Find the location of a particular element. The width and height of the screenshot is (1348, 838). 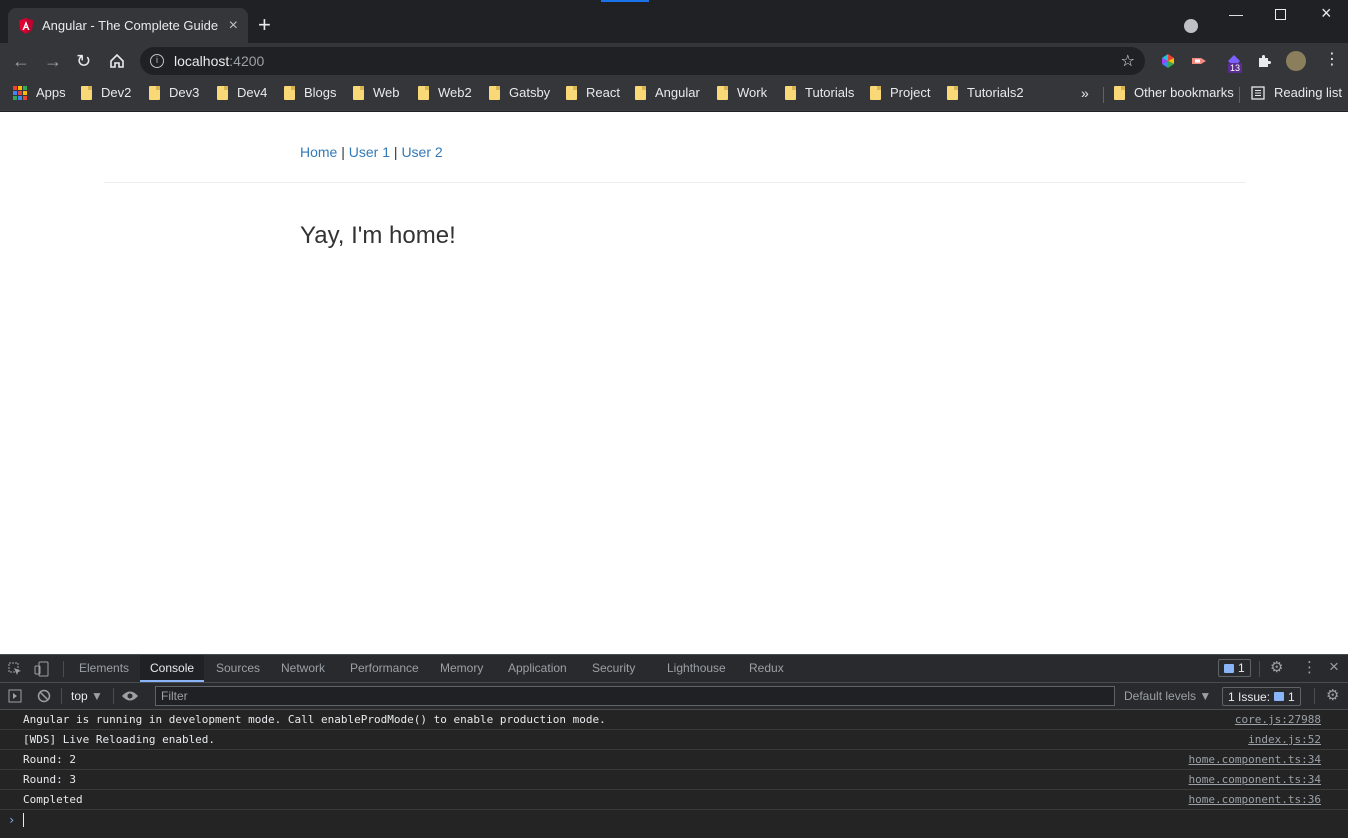

tab-network: Network is located at coordinates (303, 668).